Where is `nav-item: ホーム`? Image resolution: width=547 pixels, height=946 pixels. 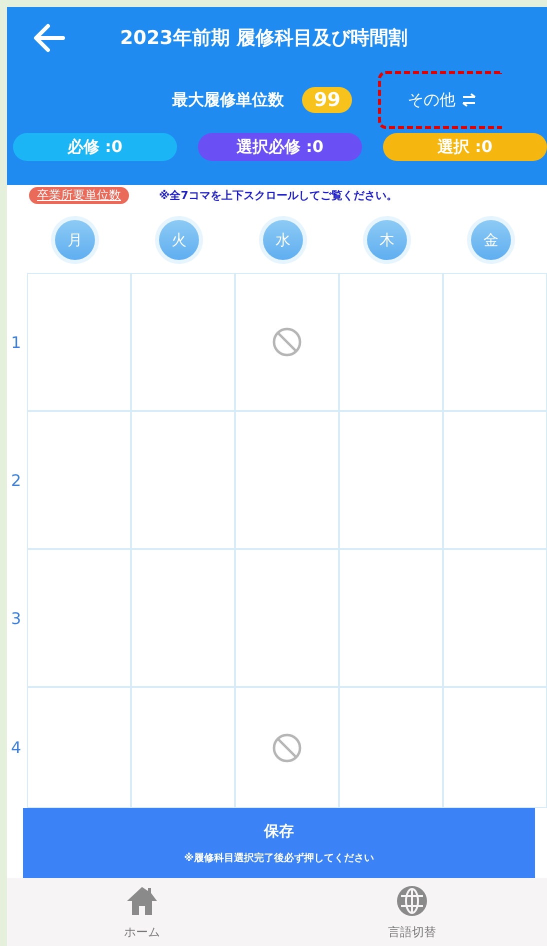
nav-item: ホーム is located at coordinates (142, 912).